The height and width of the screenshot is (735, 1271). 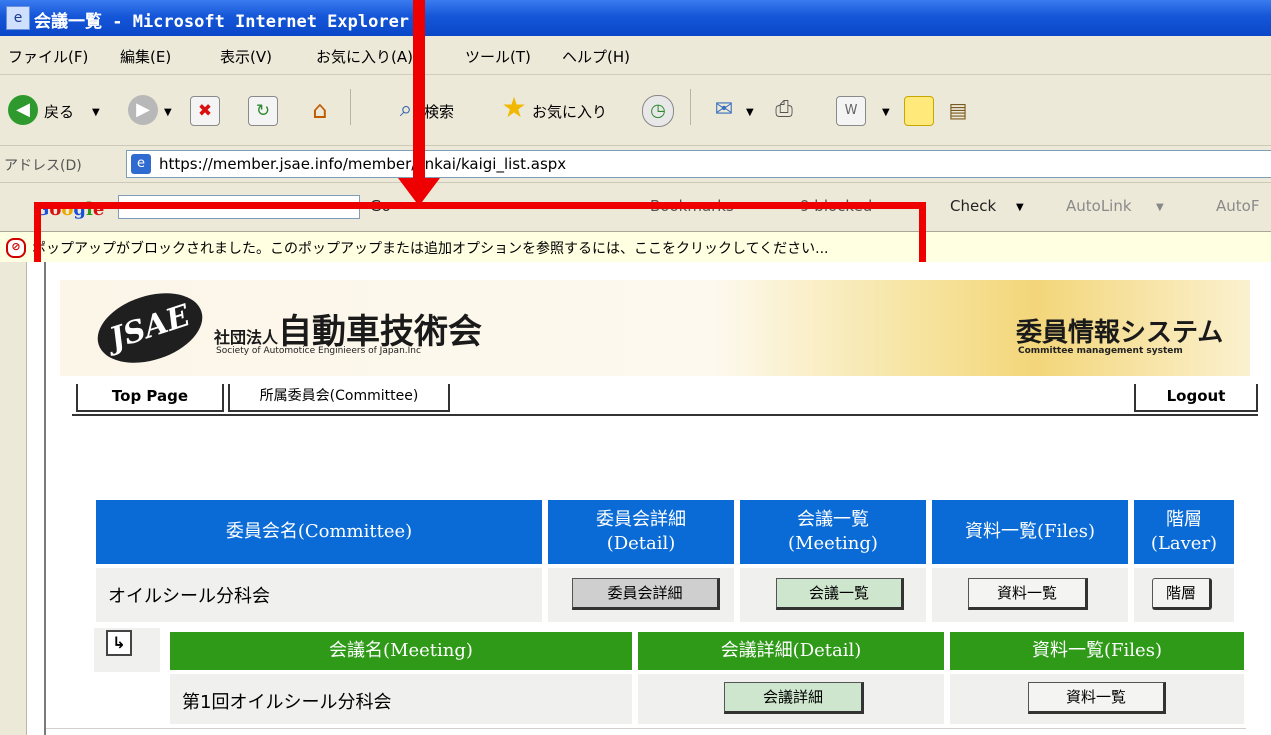 What do you see at coordinates (833, 532) in the screenshot?
I see `committee-header-meeting: 会議一覧 (Meeting)` at bounding box center [833, 532].